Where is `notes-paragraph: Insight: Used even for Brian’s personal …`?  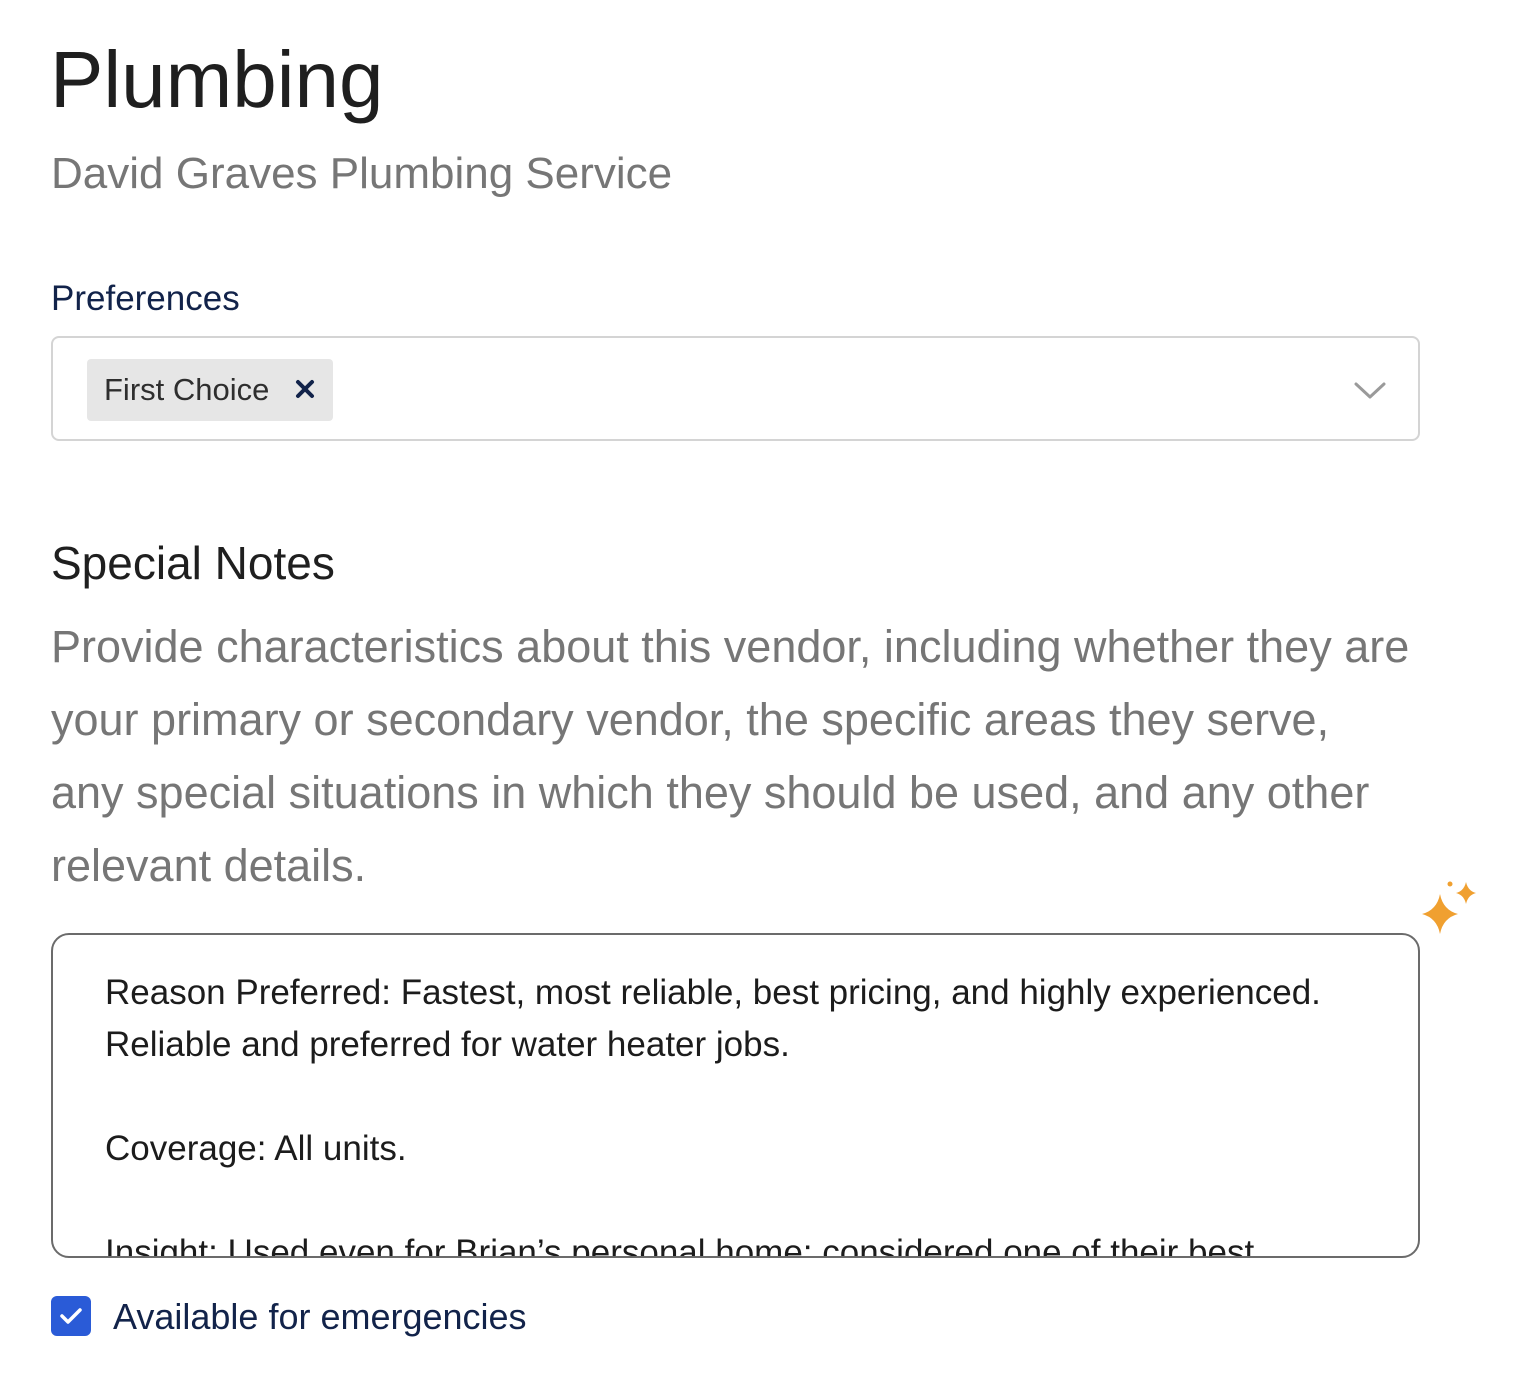 notes-paragraph: Insight: Used even for Brian’s personal … is located at coordinates (680, 1245).